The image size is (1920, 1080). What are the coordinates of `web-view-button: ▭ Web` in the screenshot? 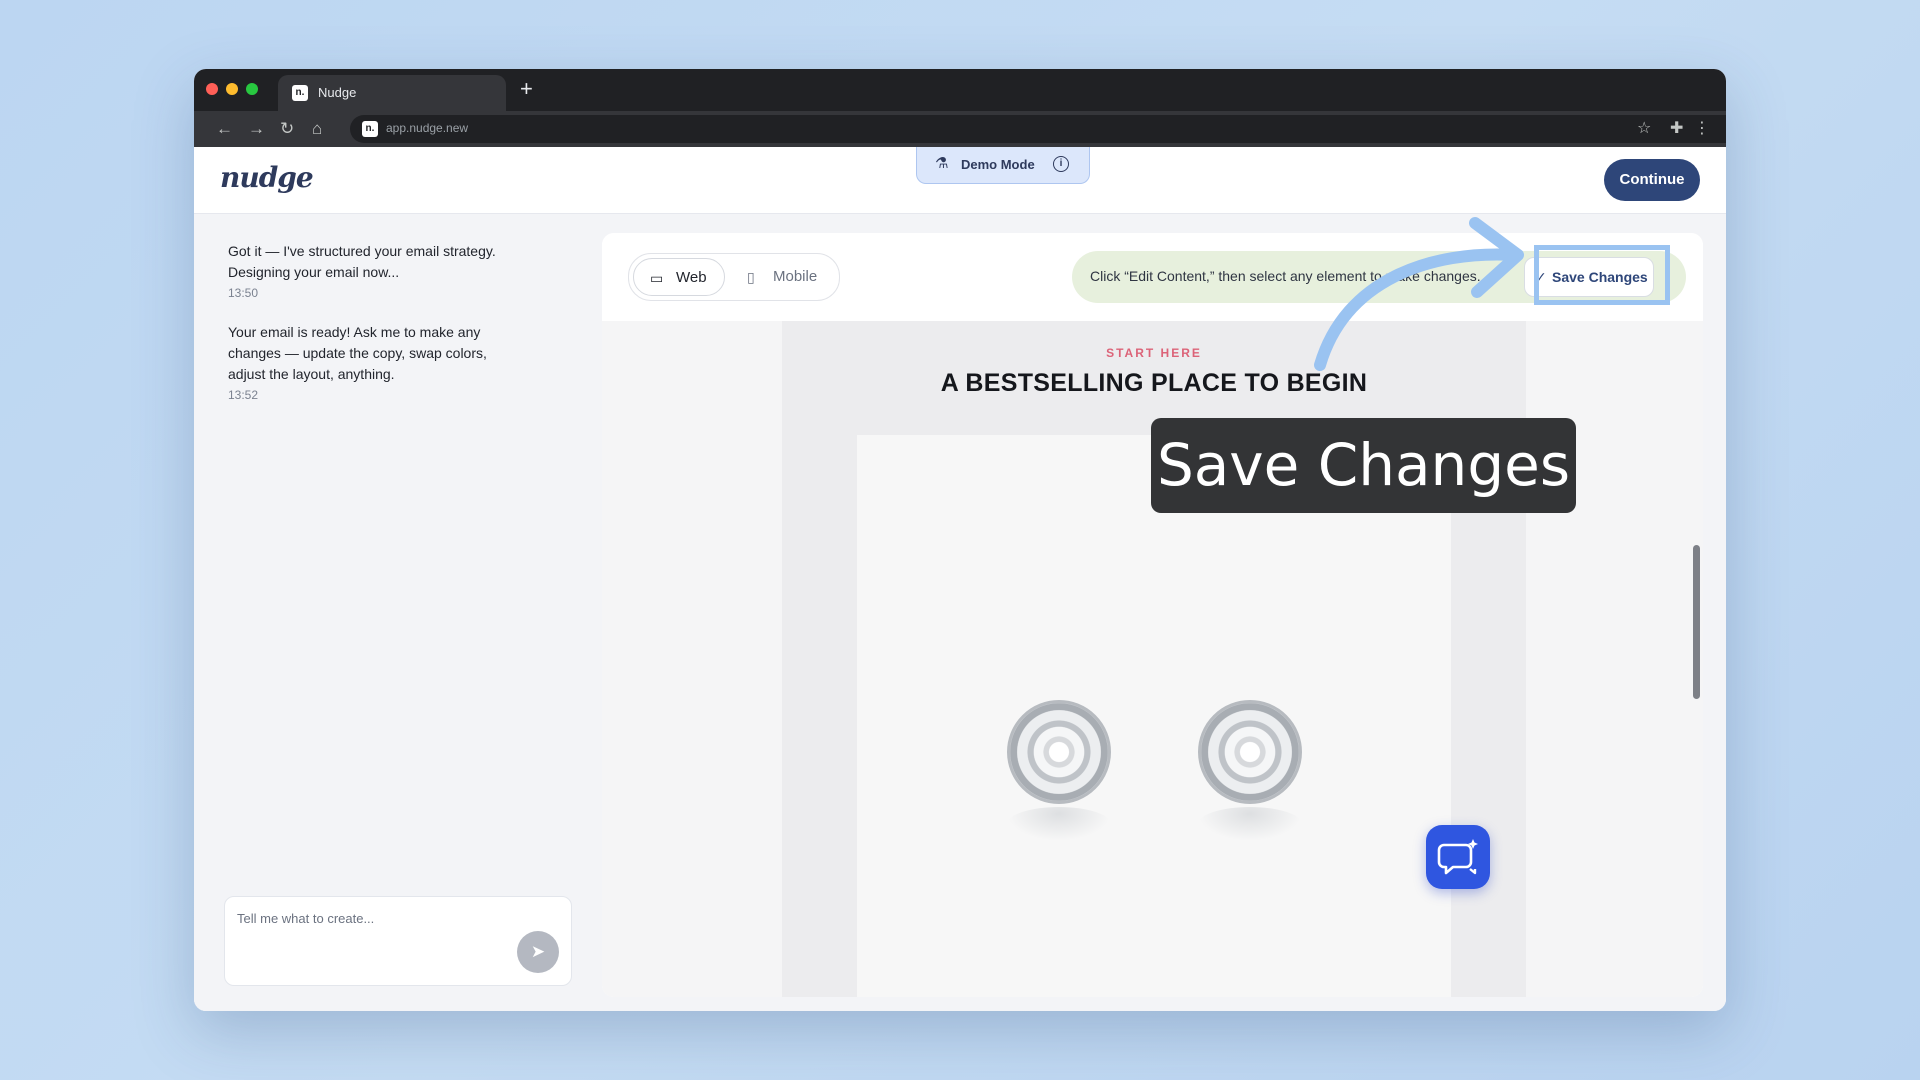 It's located at (679, 277).